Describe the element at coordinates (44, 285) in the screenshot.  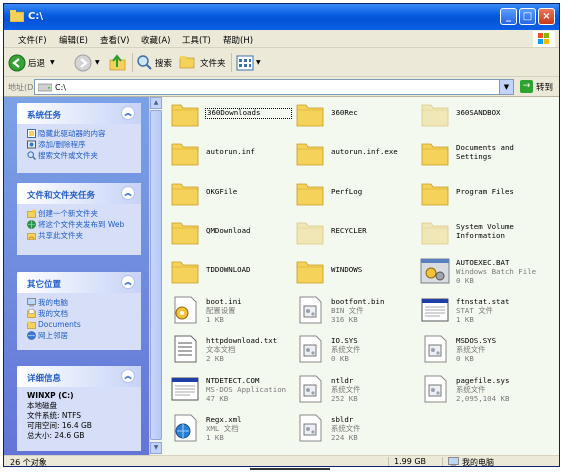
I see `other-places-title: 其它位置` at that location.